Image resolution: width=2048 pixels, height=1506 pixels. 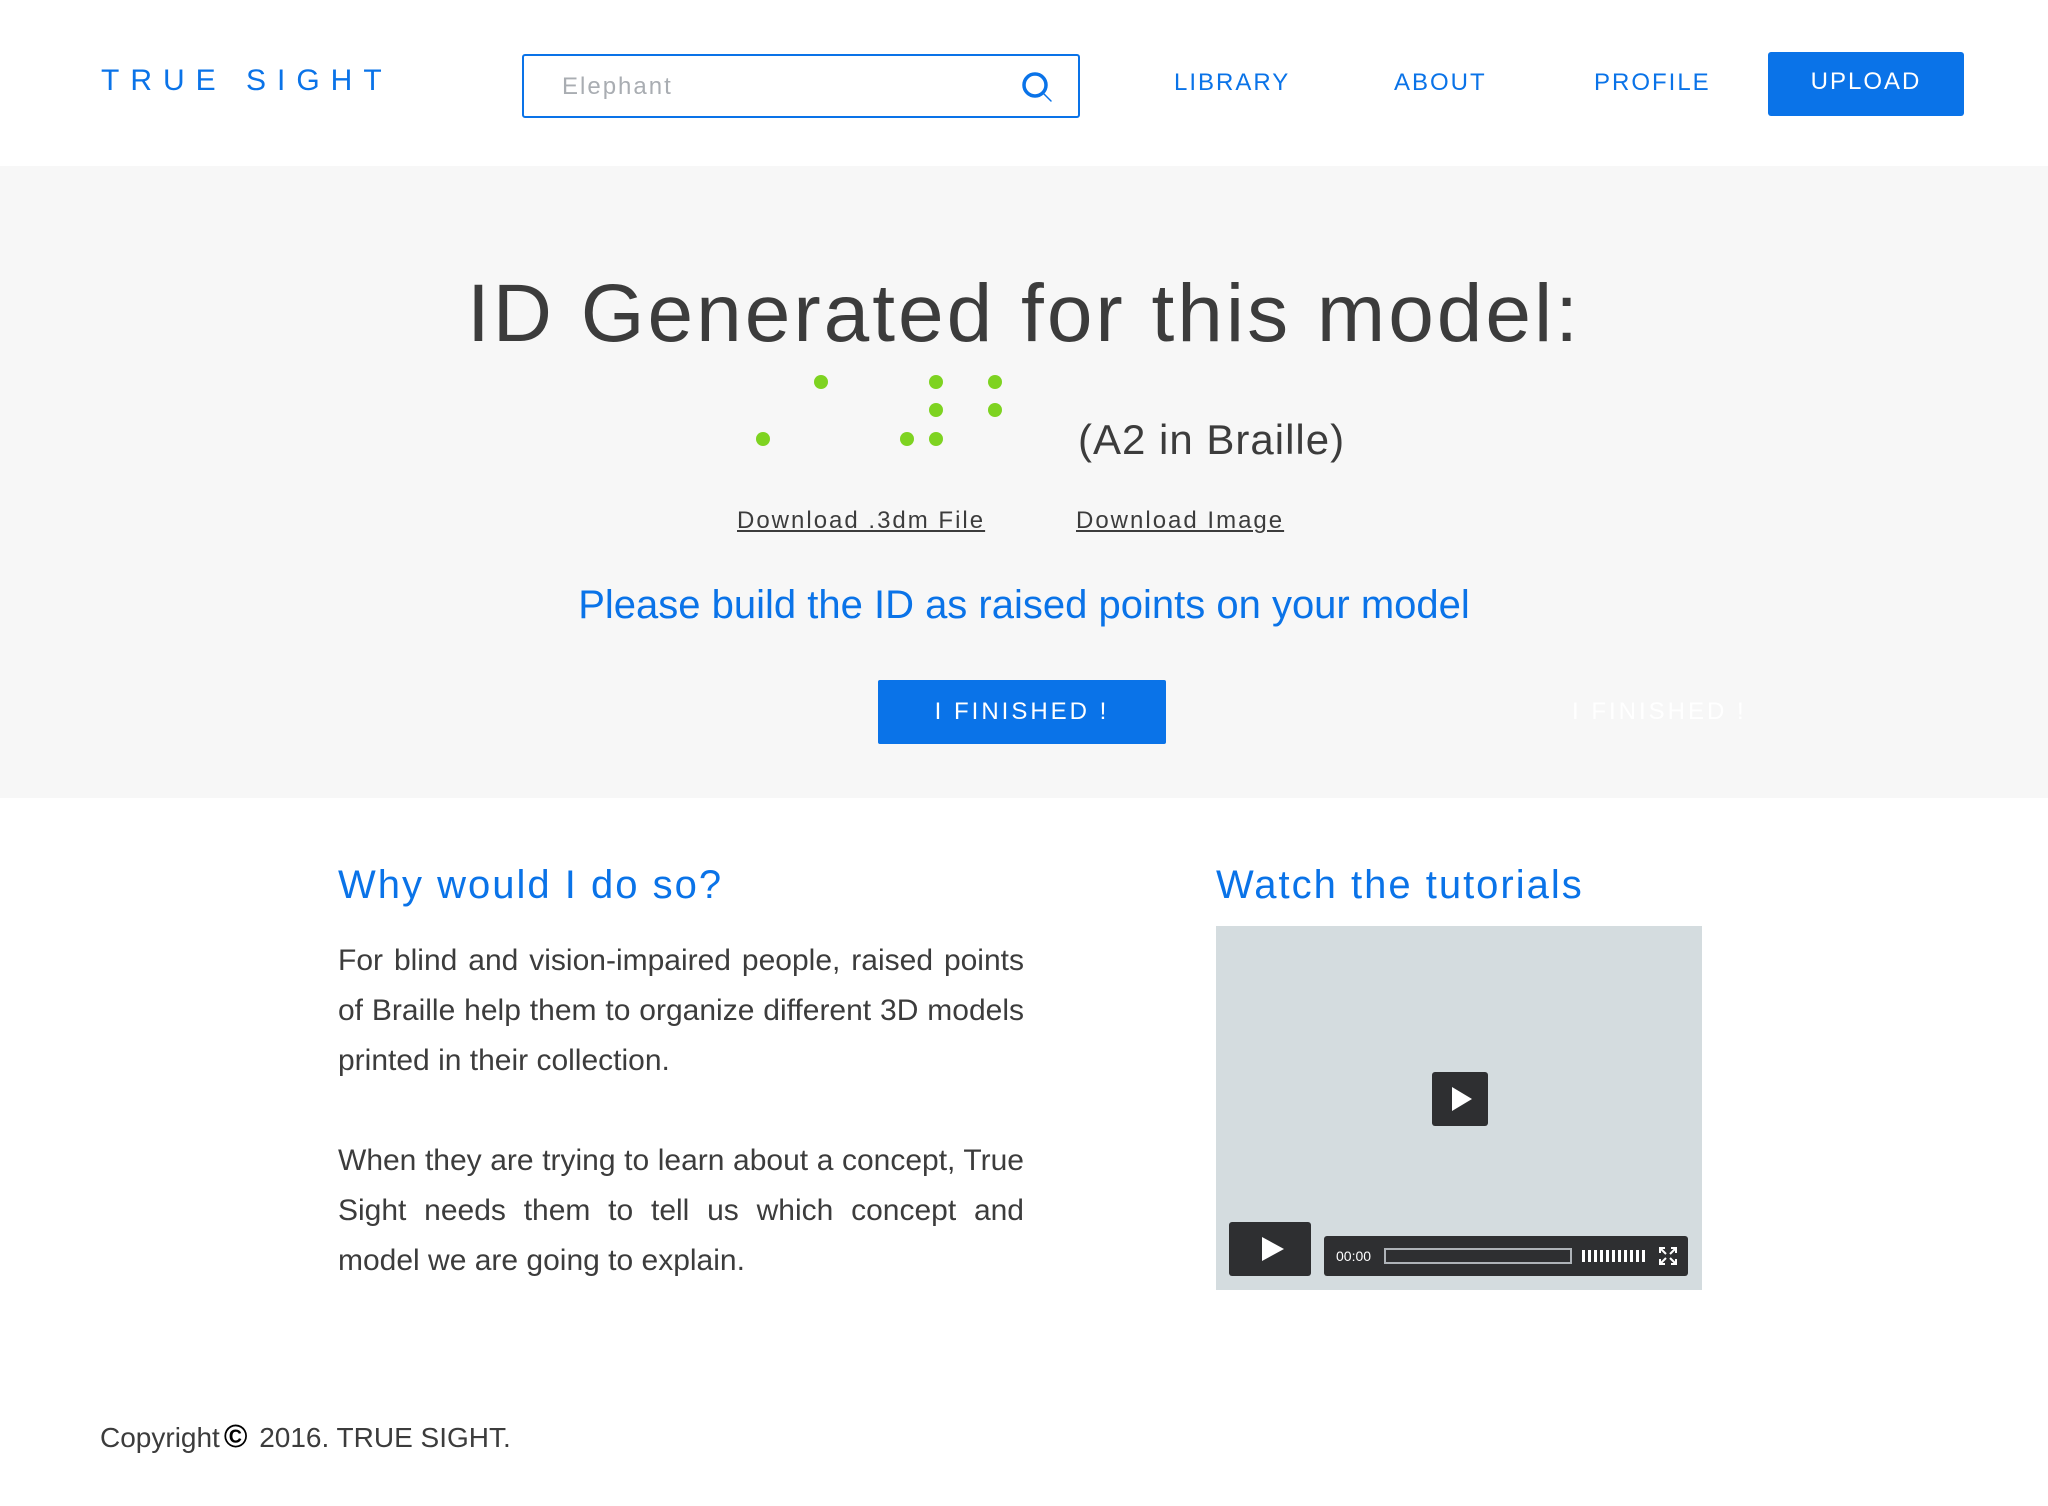 I want to click on finished-ghost-text: I FINISHED !, so click(x=1659, y=711).